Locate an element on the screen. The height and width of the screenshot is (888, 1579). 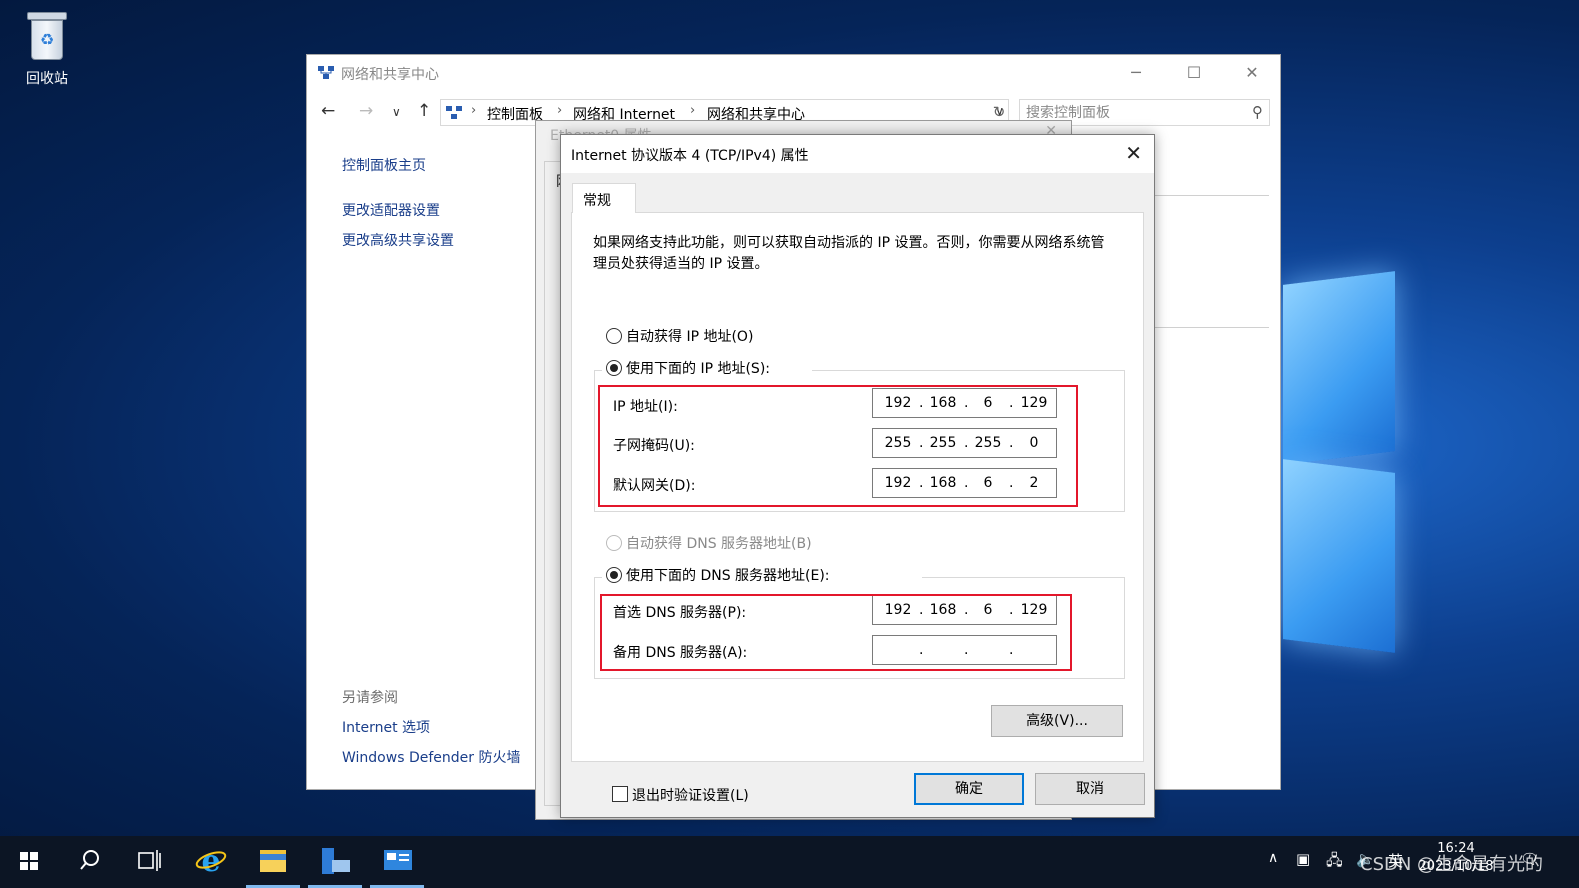
taskbar-control-panel is located at coordinates (397, 862).